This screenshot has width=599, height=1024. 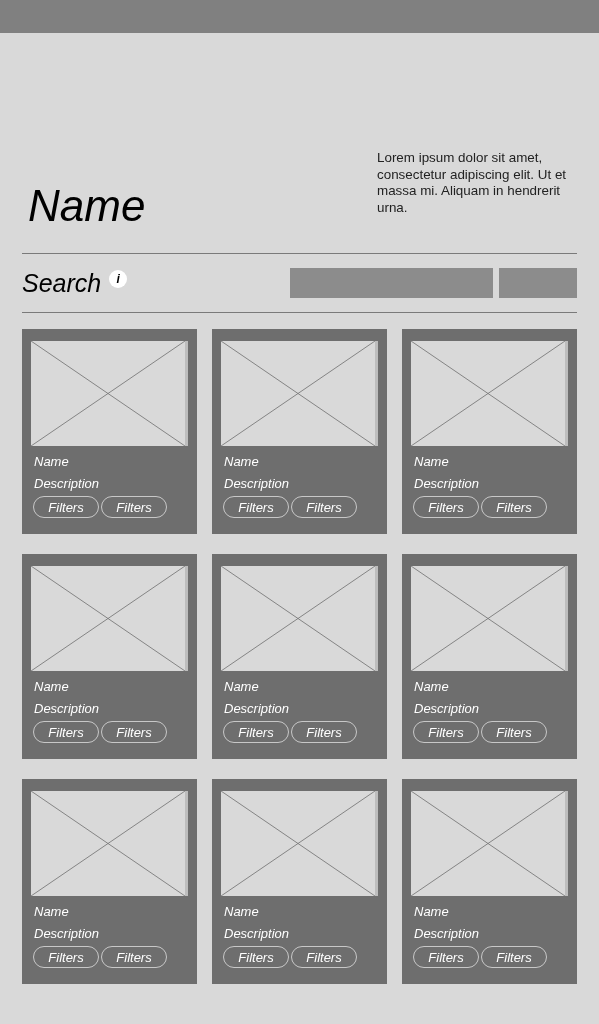 I want to click on description-text: Lorem ipsum dolor sit amet, consectetur adipiscing elit. Ut et massa mi. Aliquam in hendrerit urna., so click(x=472, y=183).